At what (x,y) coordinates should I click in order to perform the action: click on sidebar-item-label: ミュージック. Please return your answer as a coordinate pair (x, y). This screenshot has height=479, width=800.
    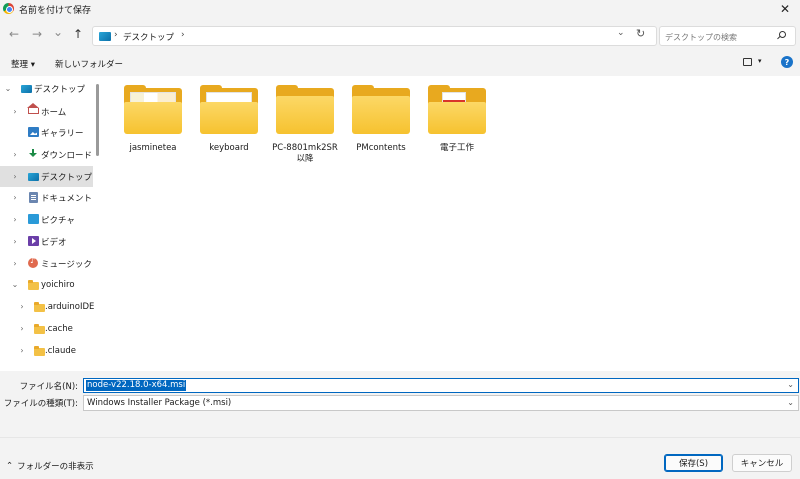
    Looking at the image, I should click on (66, 264).